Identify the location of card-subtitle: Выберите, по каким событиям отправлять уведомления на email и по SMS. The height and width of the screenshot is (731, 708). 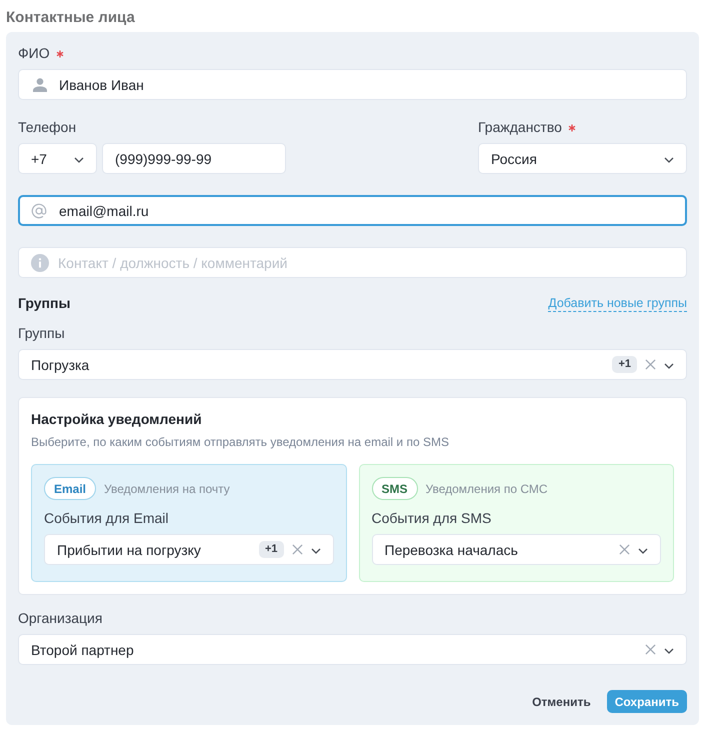
(240, 442).